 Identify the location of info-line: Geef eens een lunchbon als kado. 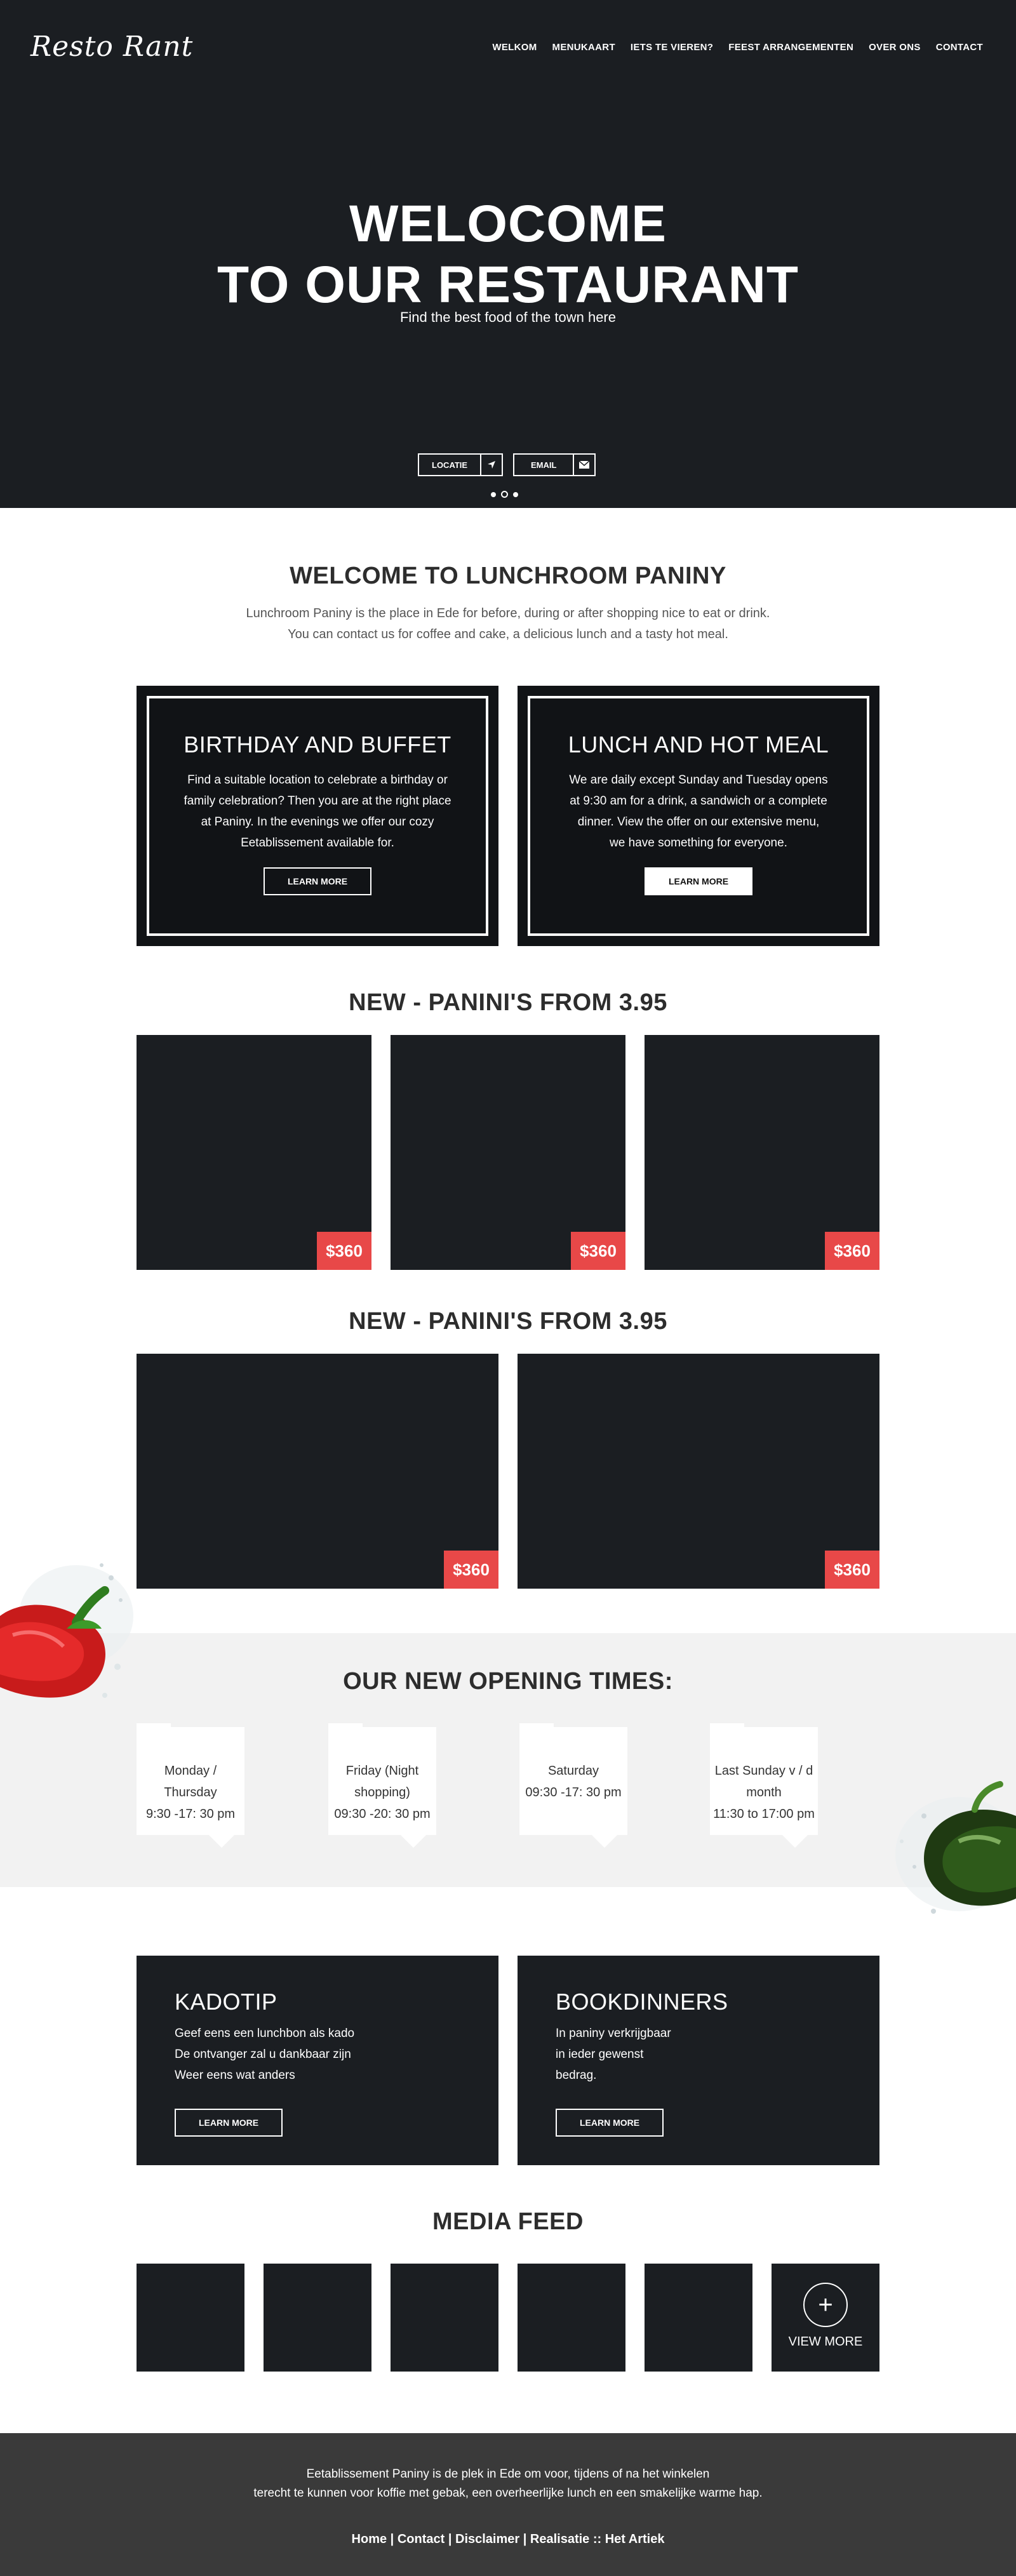
(265, 2033).